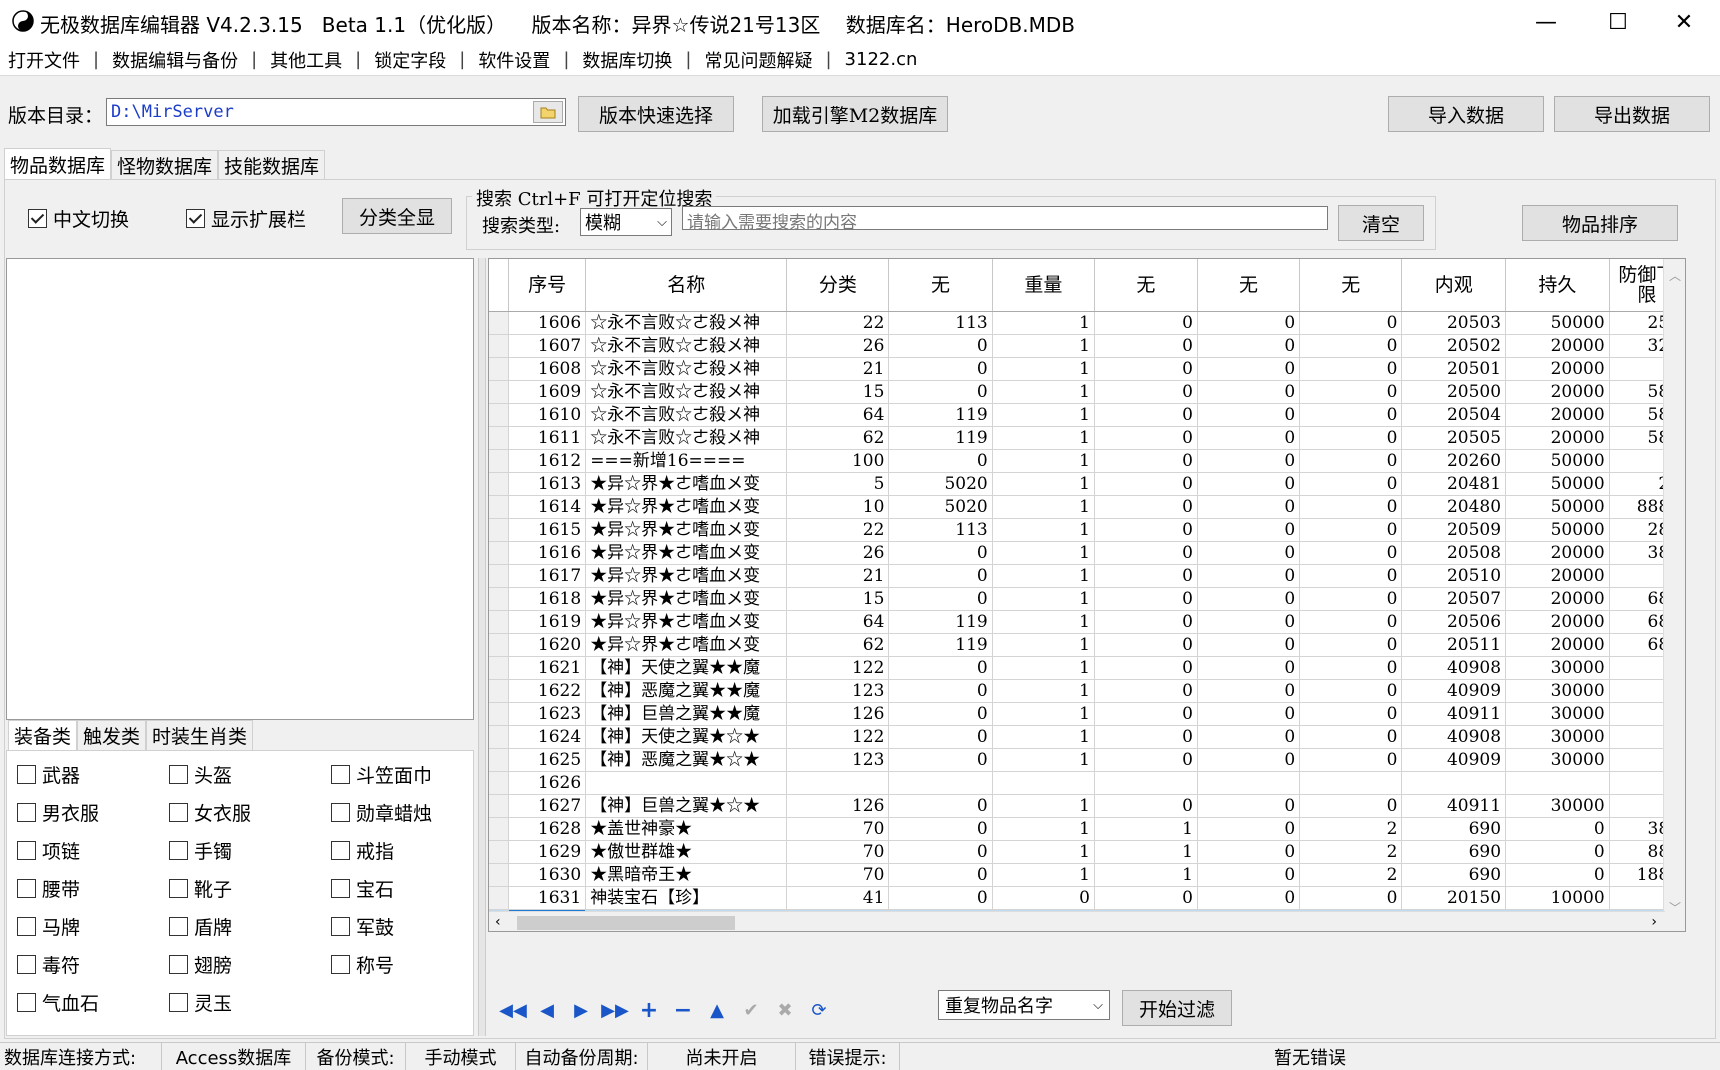 The height and width of the screenshot is (1070, 1720). What do you see at coordinates (547, 714) in the screenshot?
I see `table-cell: 1623` at bounding box center [547, 714].